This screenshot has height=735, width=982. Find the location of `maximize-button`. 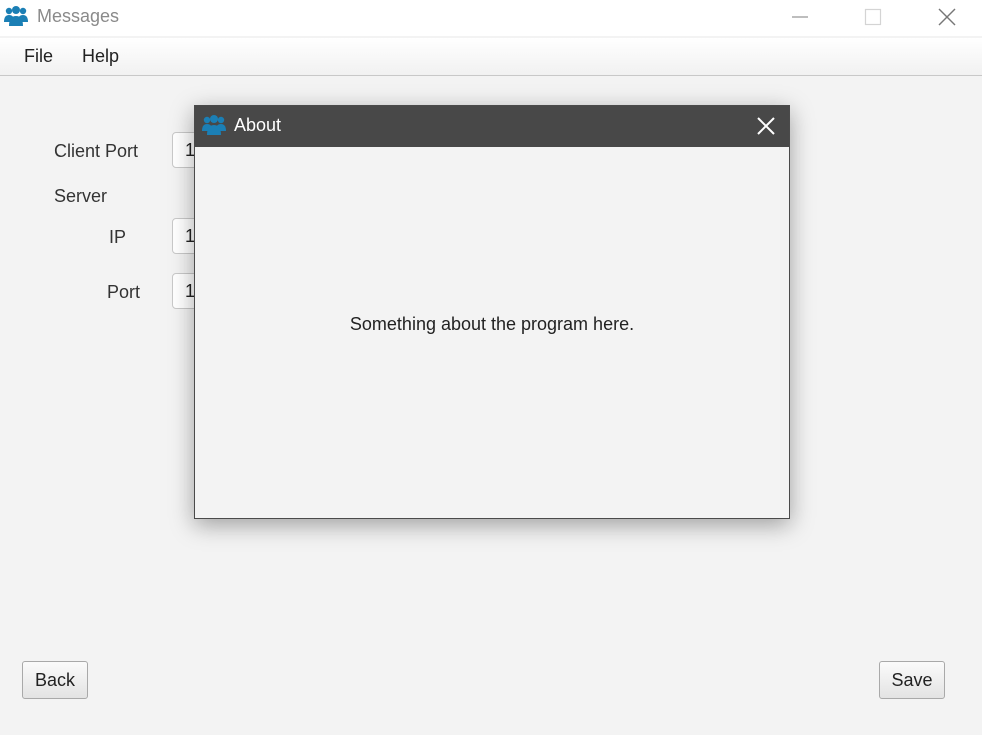

maximize-button is located at coordinates (873, 17).